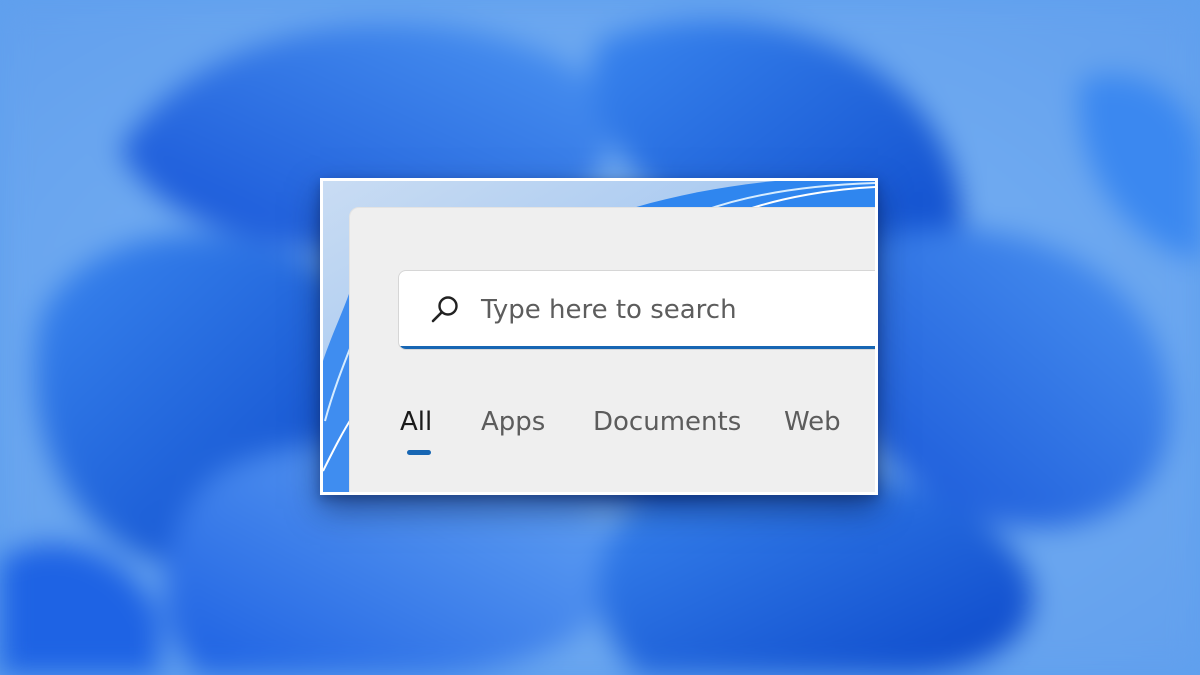 This screenshot has height=675, width=1200. Describe the element at coordinates (513, 422) in the screenshot. I see `tab-apps: Apps` at that location.